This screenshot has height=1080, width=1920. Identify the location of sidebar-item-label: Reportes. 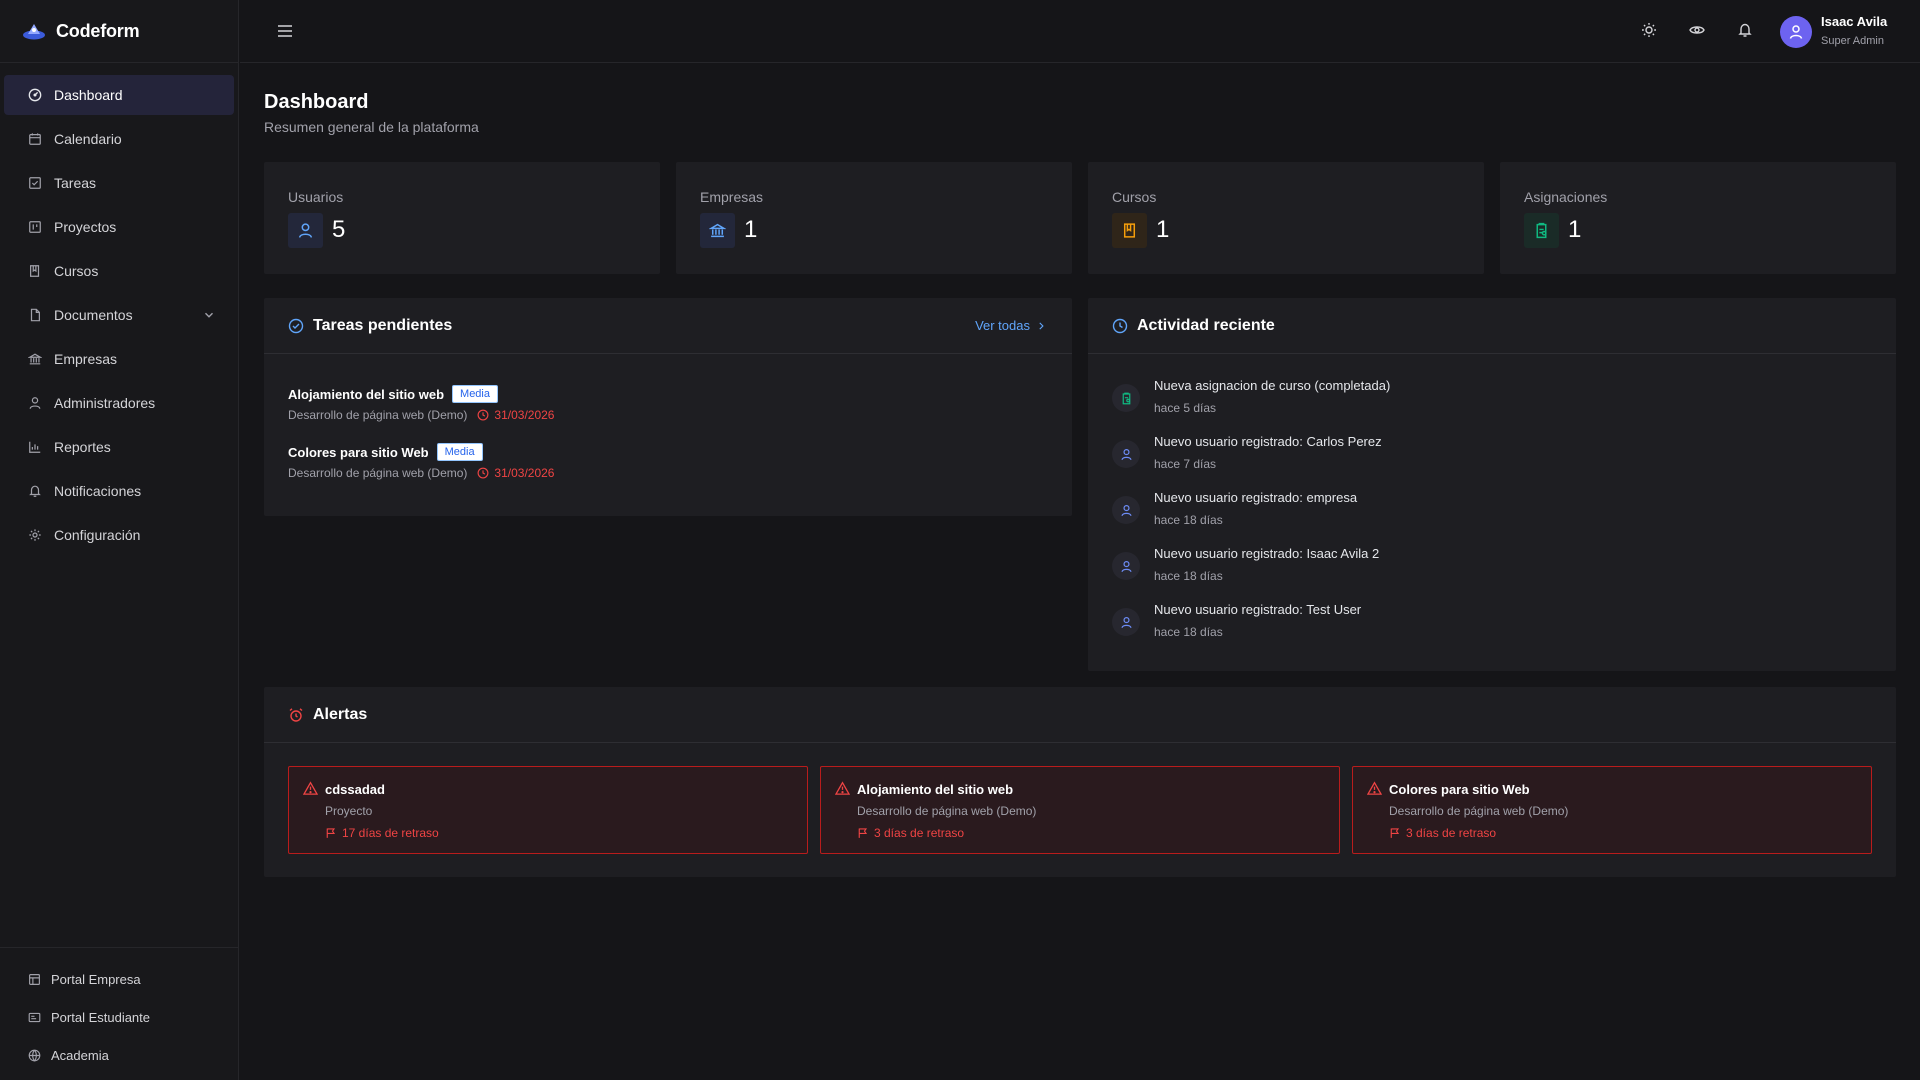
(82, 447).